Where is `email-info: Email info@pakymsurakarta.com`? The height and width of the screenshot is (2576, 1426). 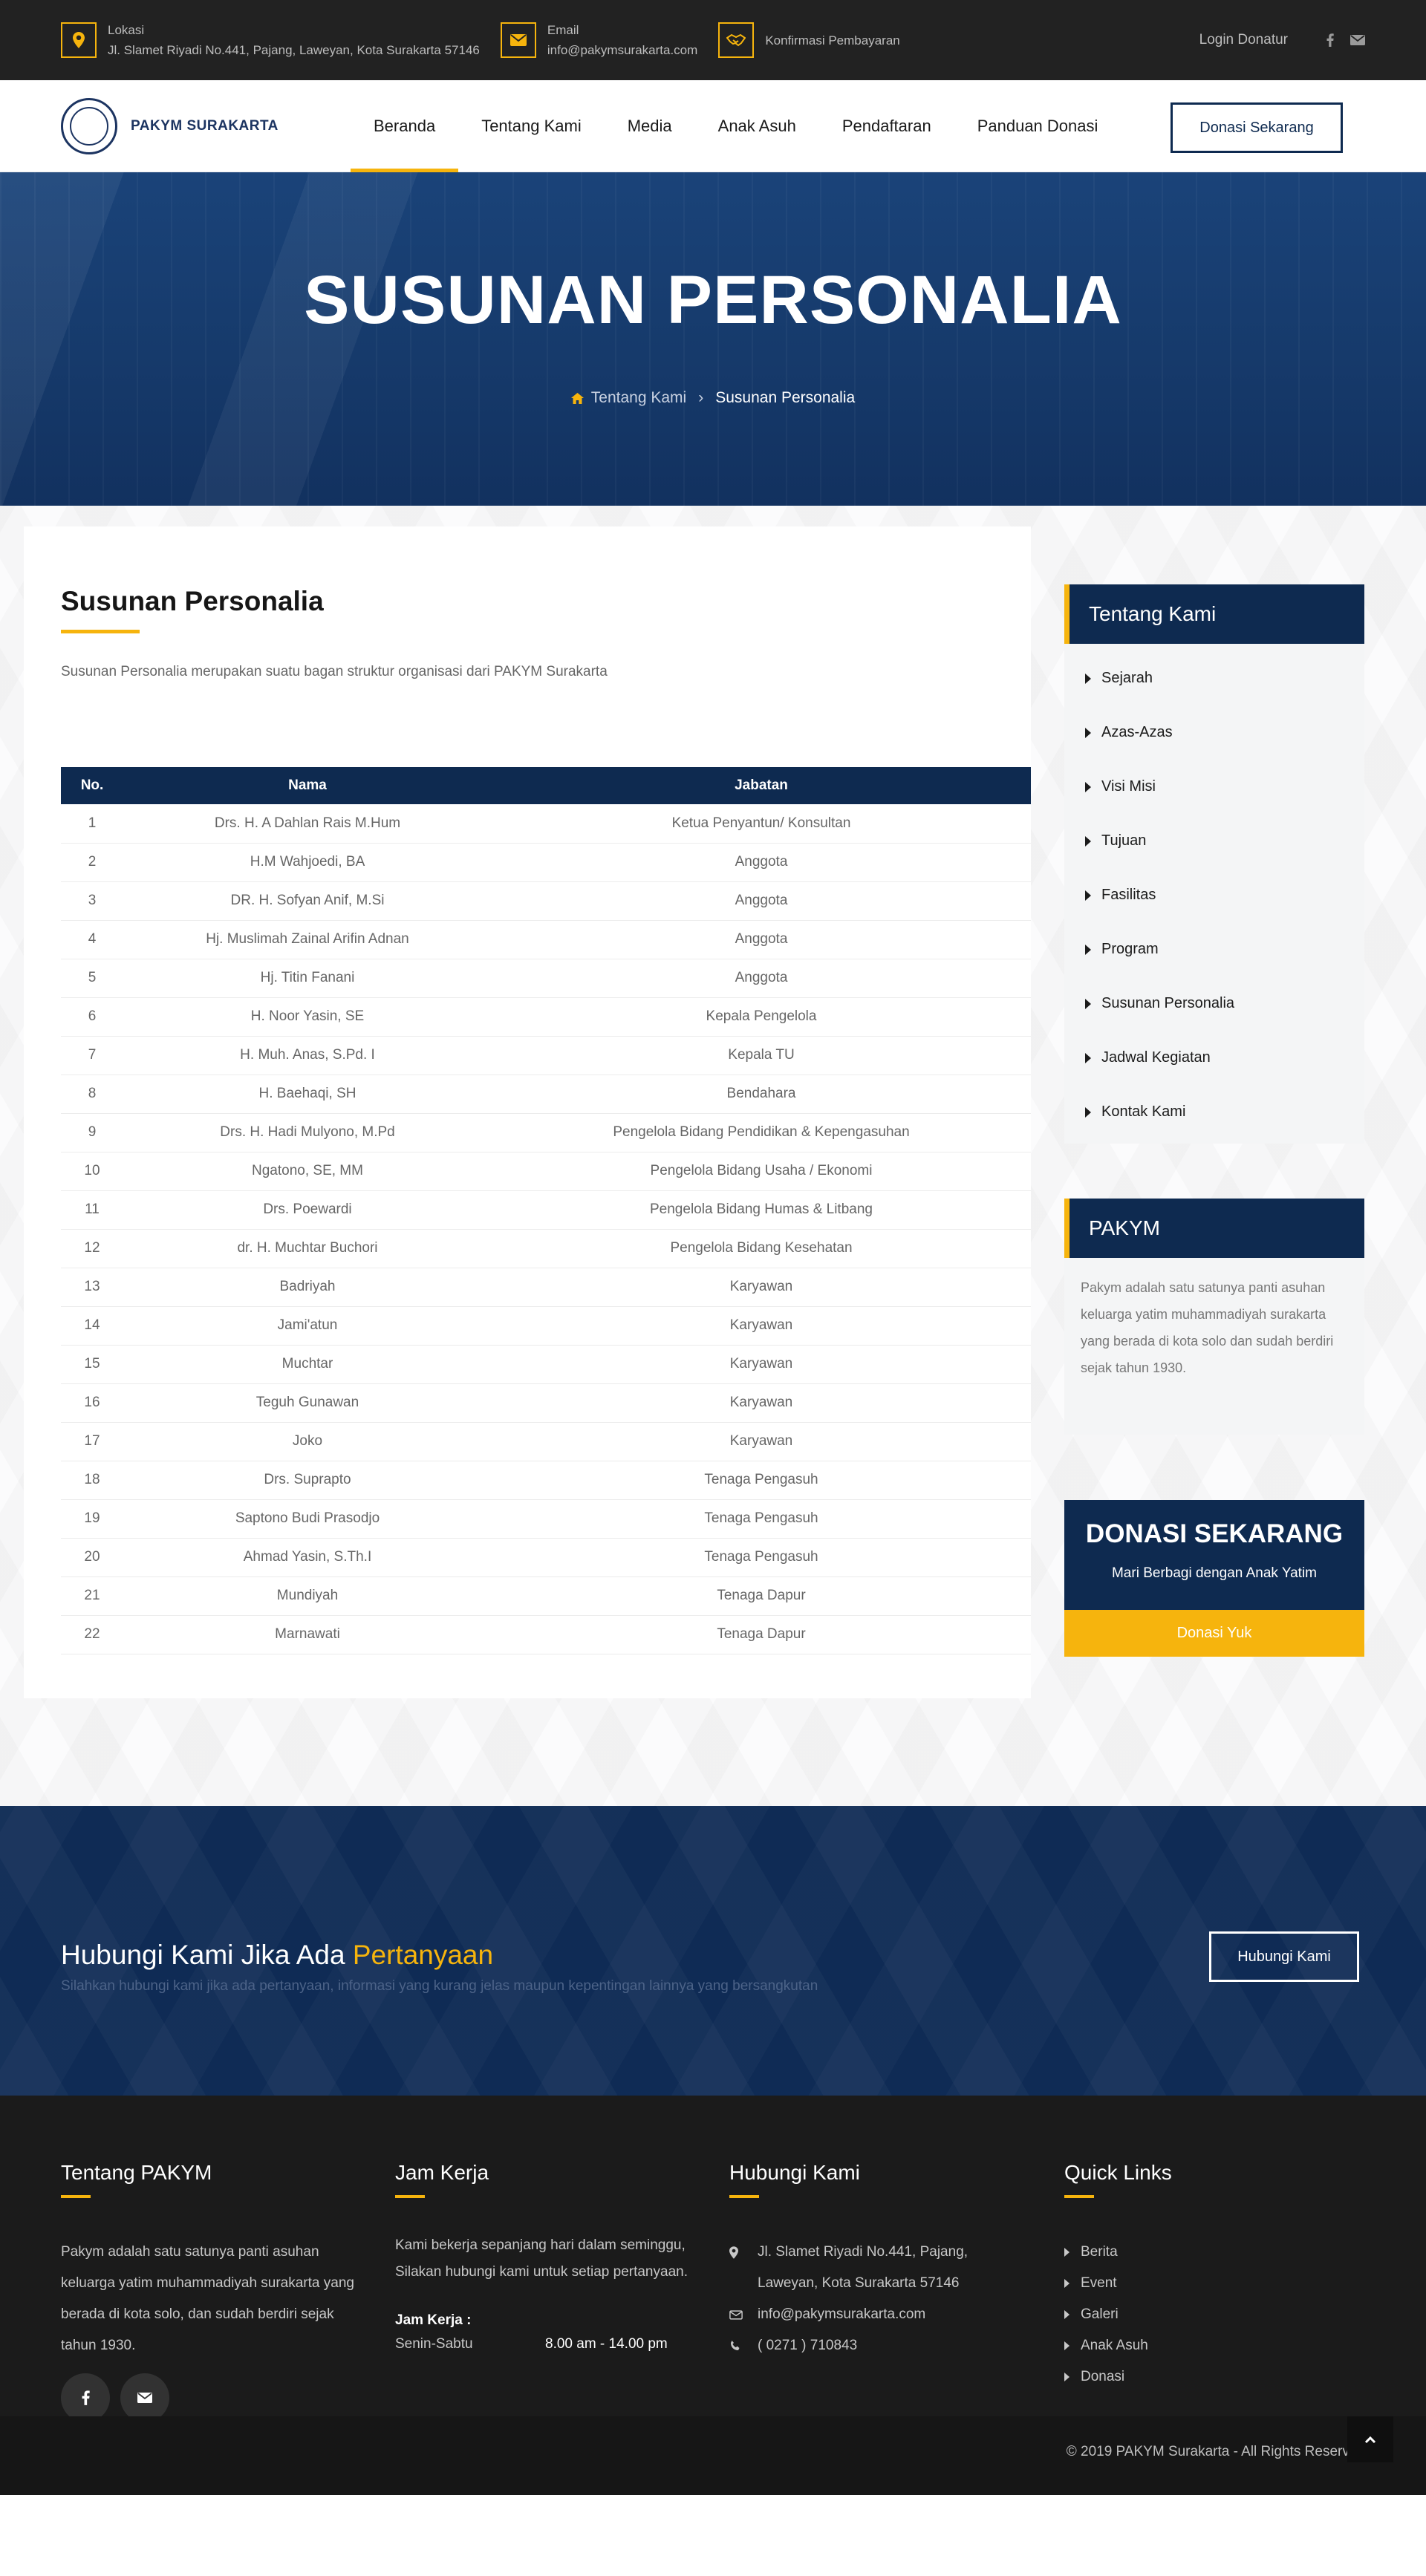
email-info: Email info@pakymsurakarta.com is located at coordinates (598, 40).